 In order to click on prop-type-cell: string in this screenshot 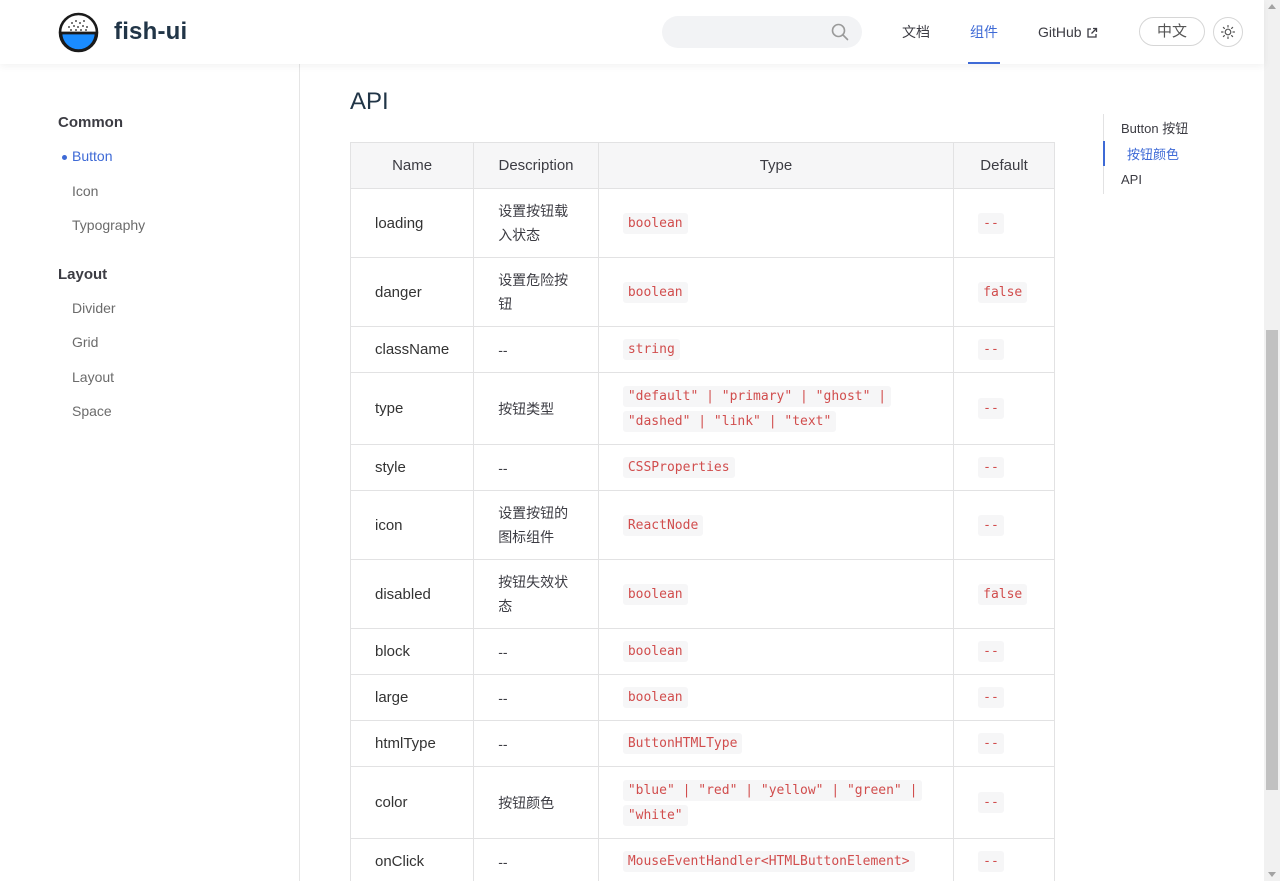, I will do `click(776, 349)`.